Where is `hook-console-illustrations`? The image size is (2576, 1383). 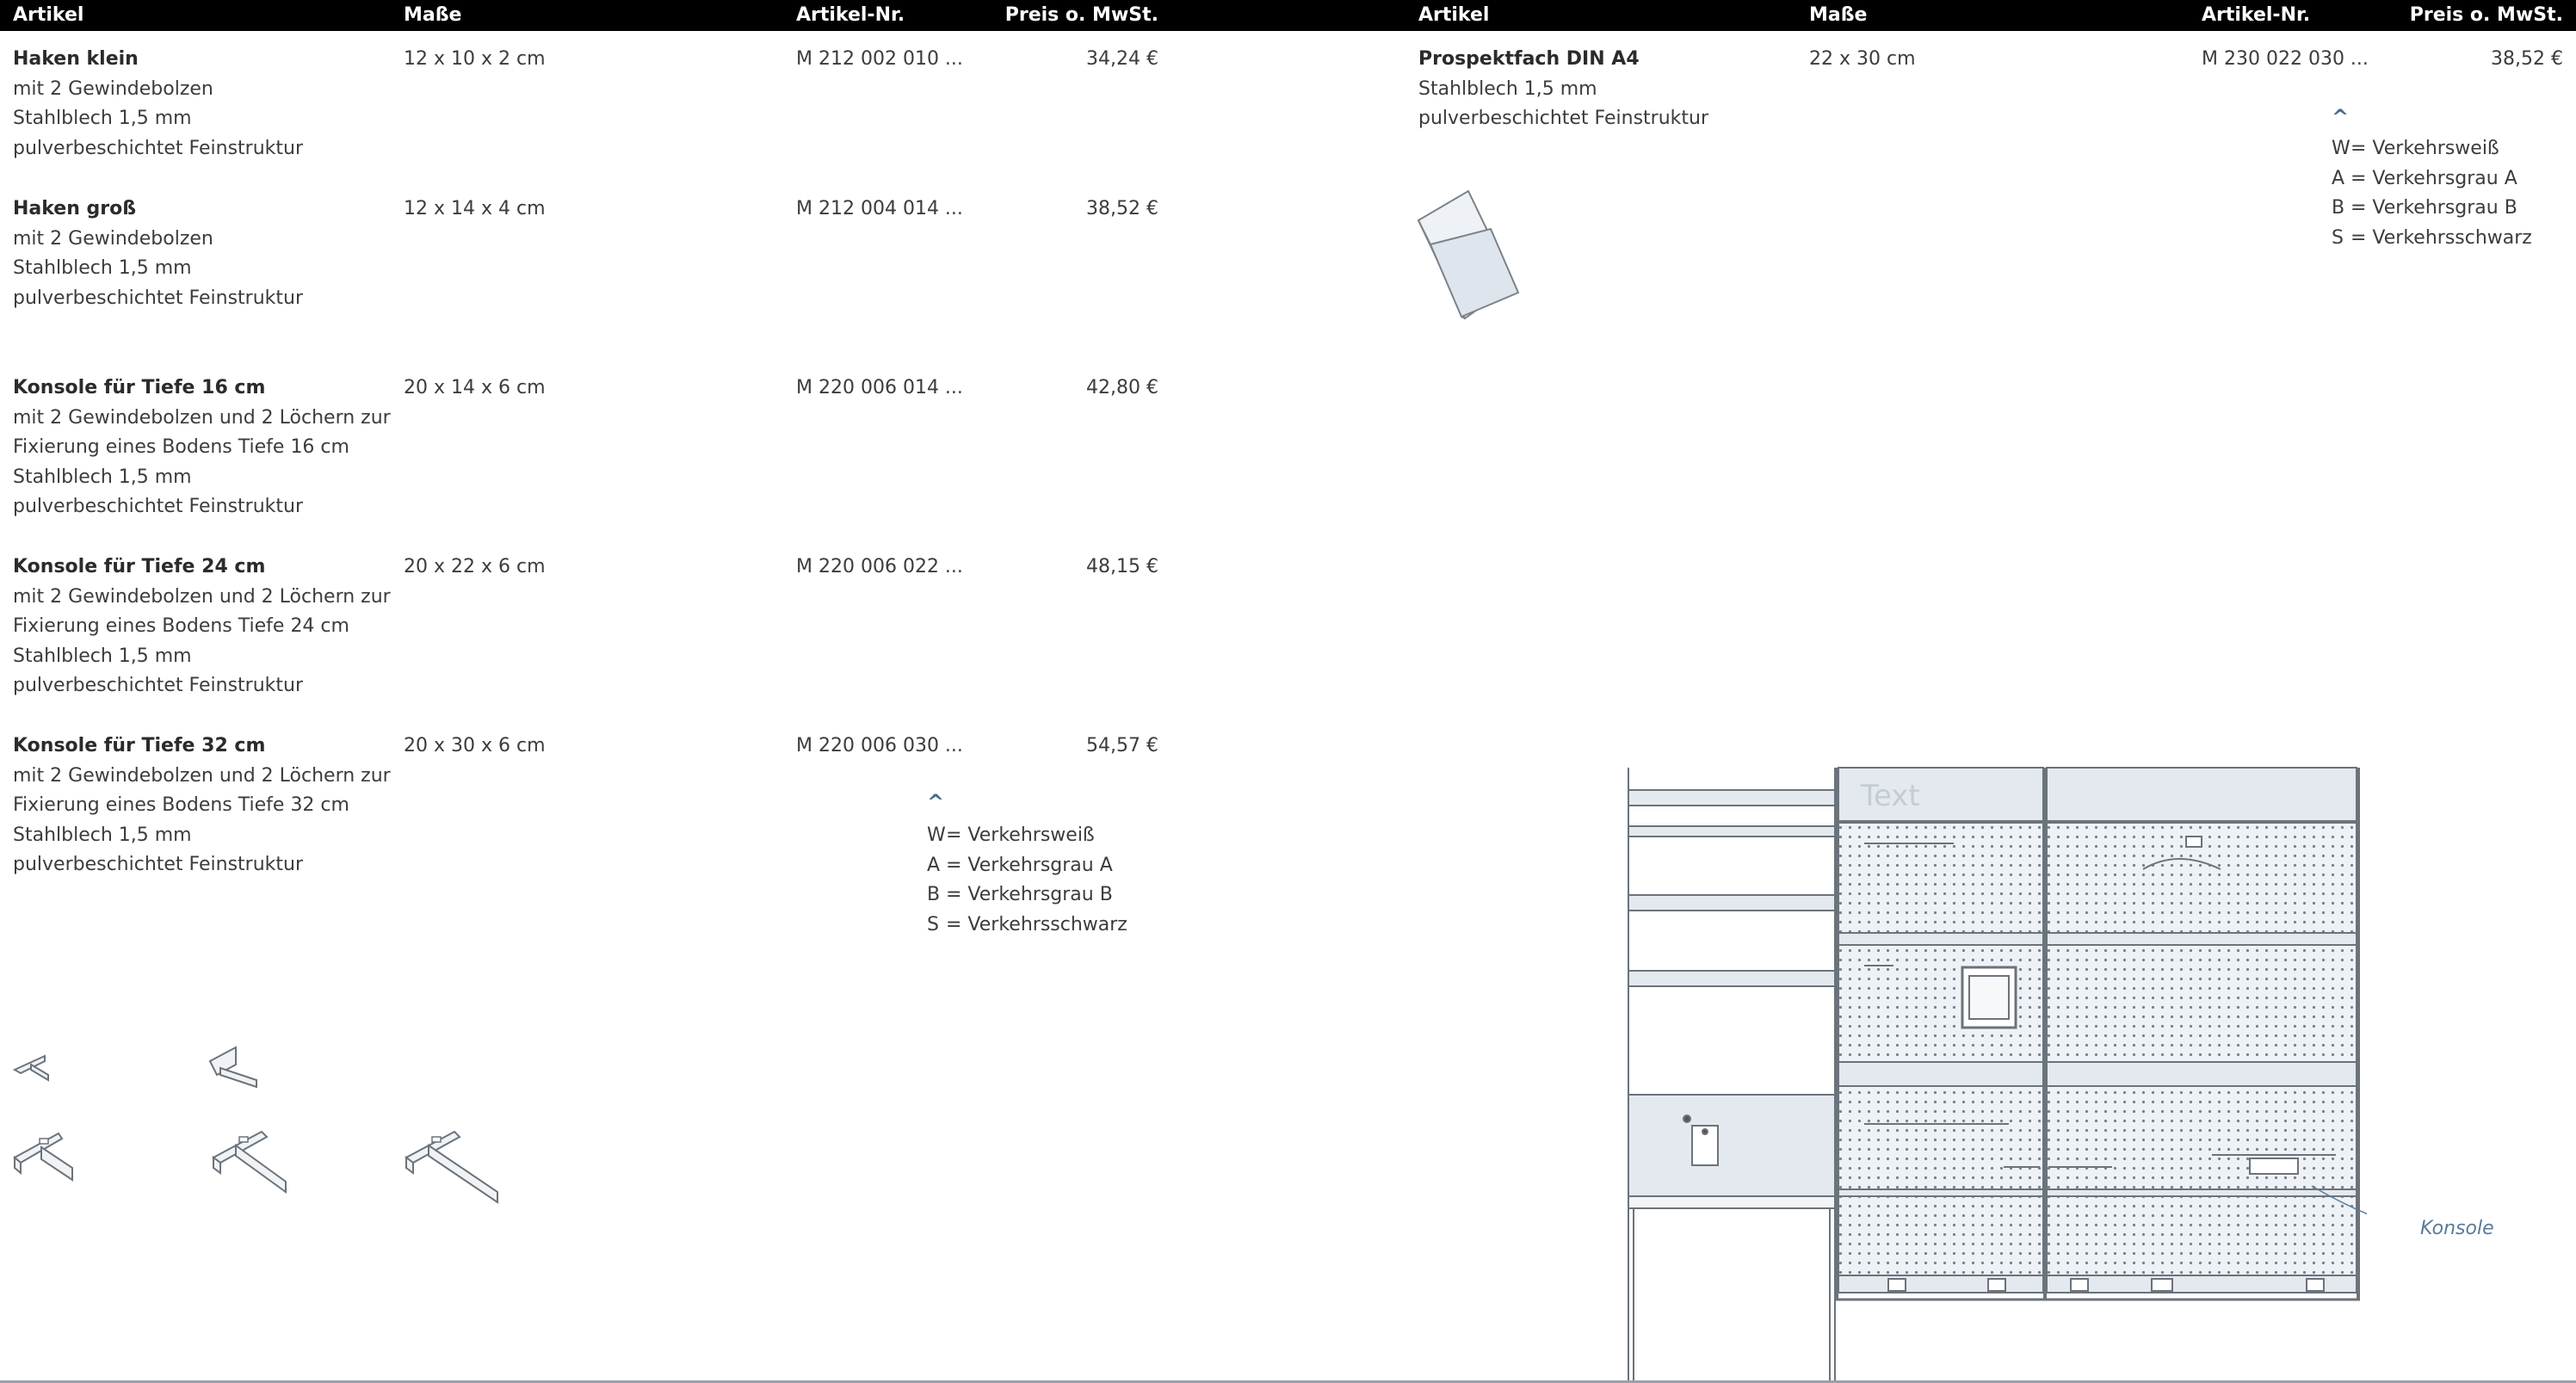 hook-console-illustrations is located at coordinates (255, 1125).